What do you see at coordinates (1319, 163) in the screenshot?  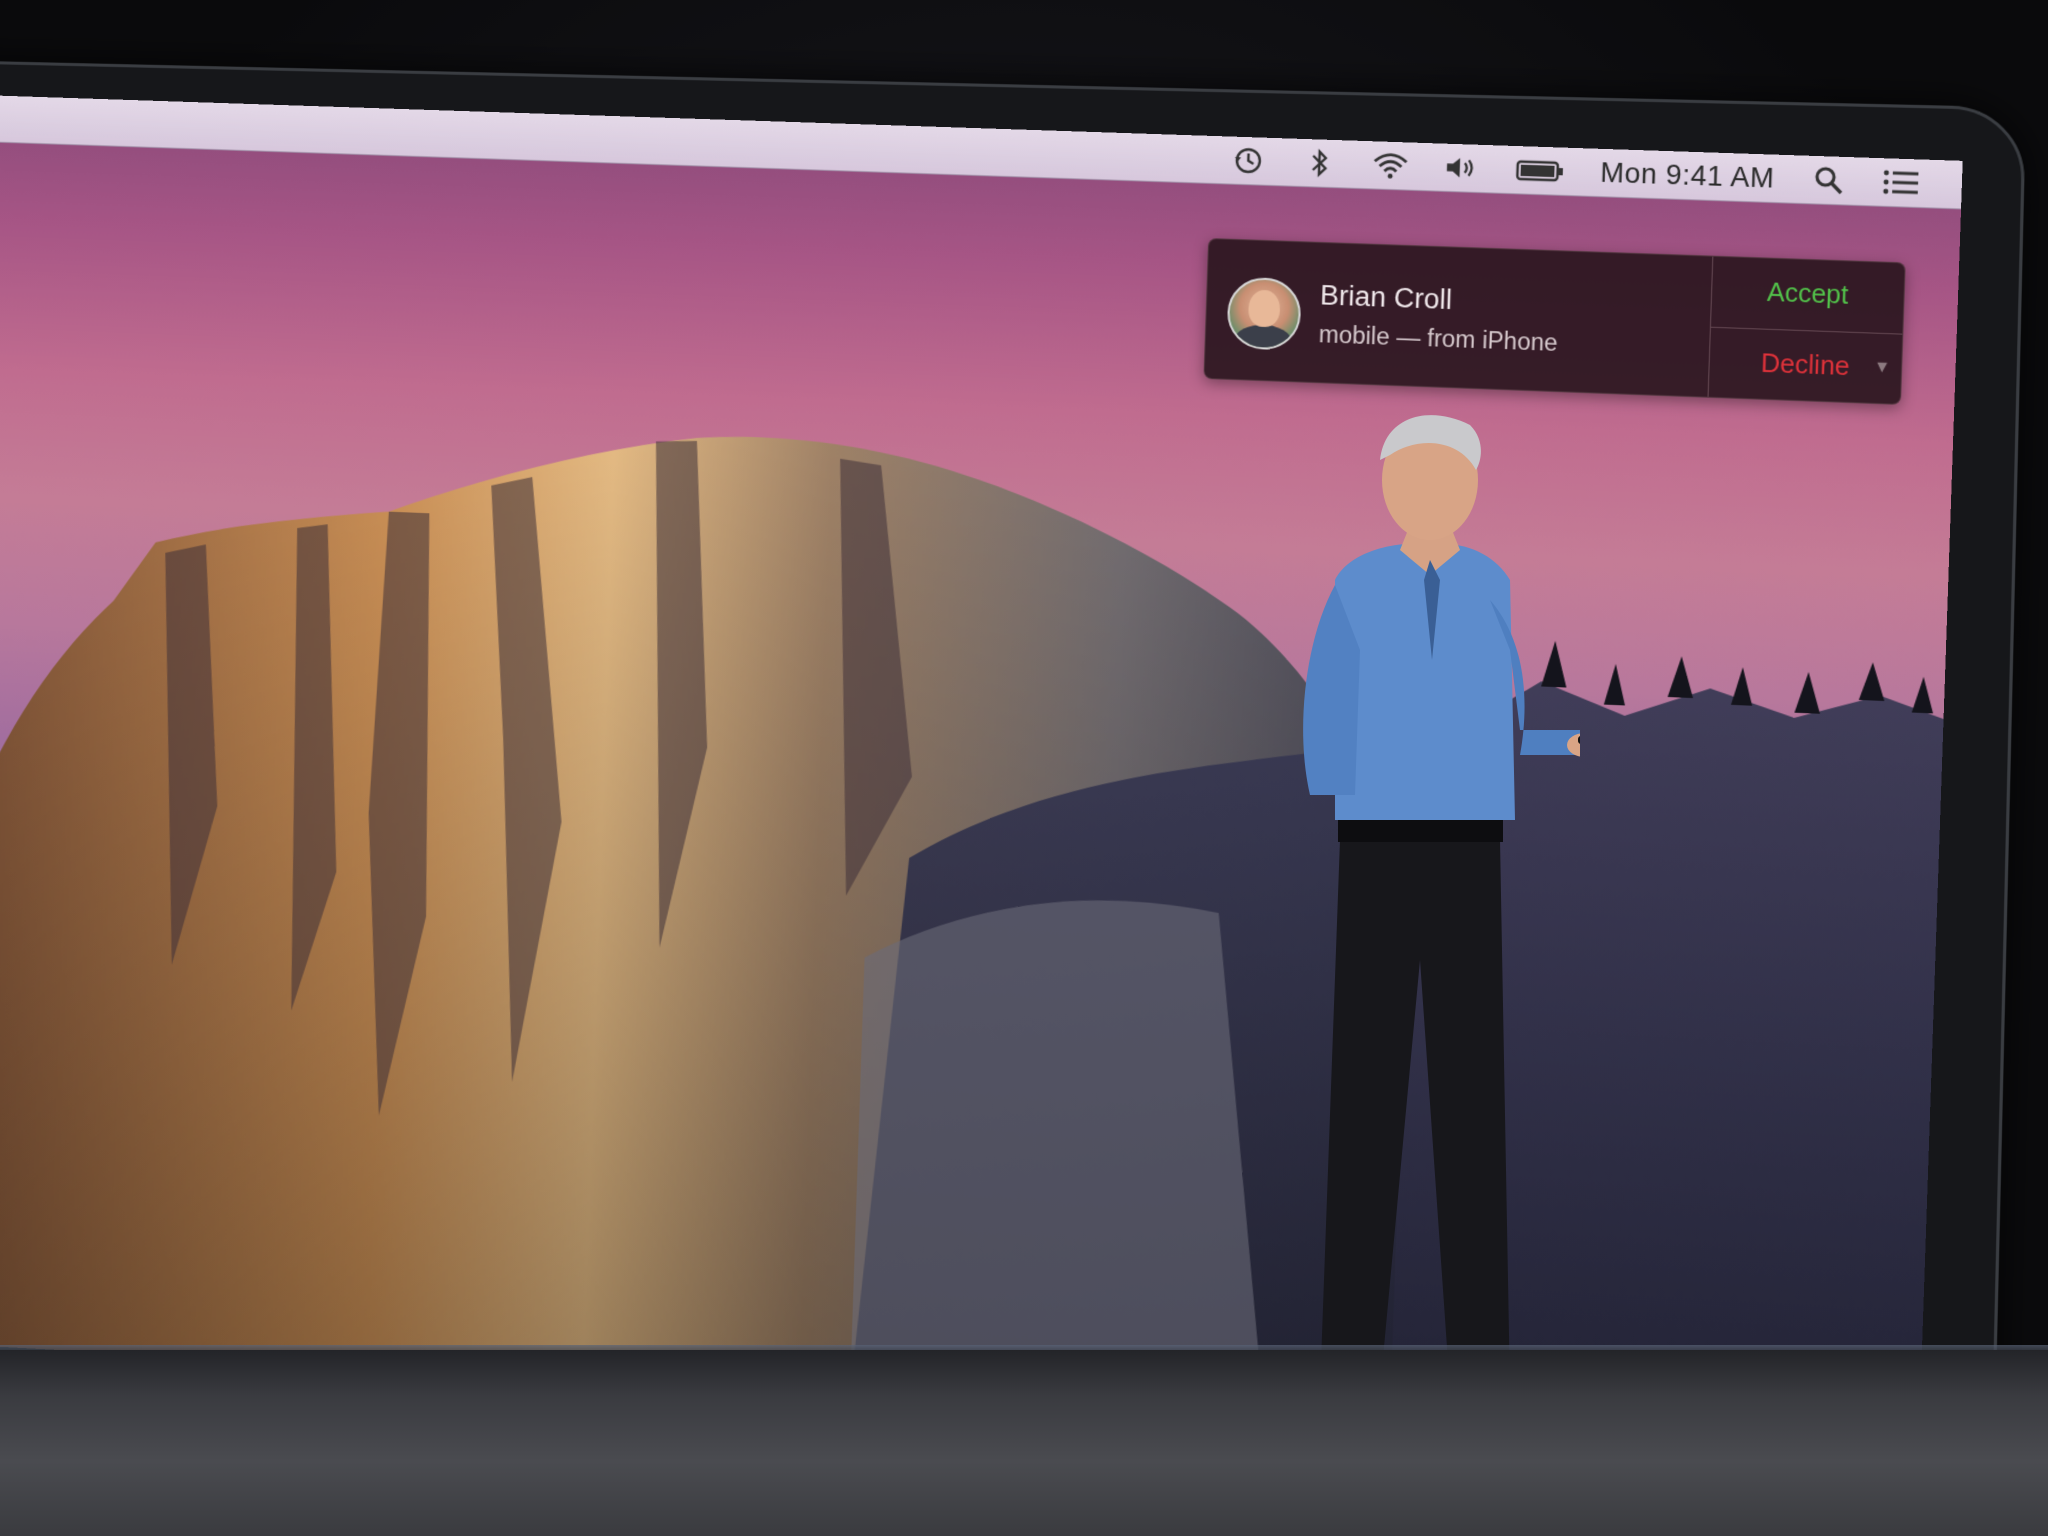 I see `bluetooth-icon` at bounding box center [1319, 163].